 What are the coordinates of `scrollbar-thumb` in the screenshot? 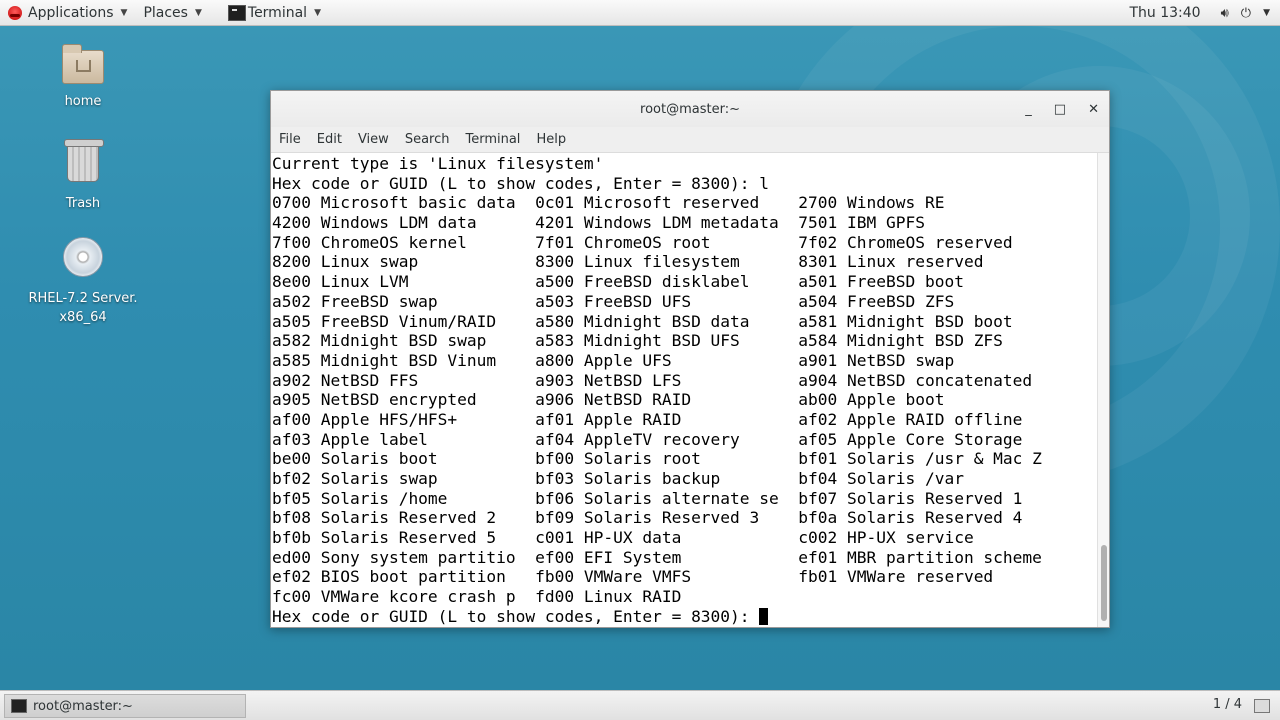 It's located at (1104, 583).